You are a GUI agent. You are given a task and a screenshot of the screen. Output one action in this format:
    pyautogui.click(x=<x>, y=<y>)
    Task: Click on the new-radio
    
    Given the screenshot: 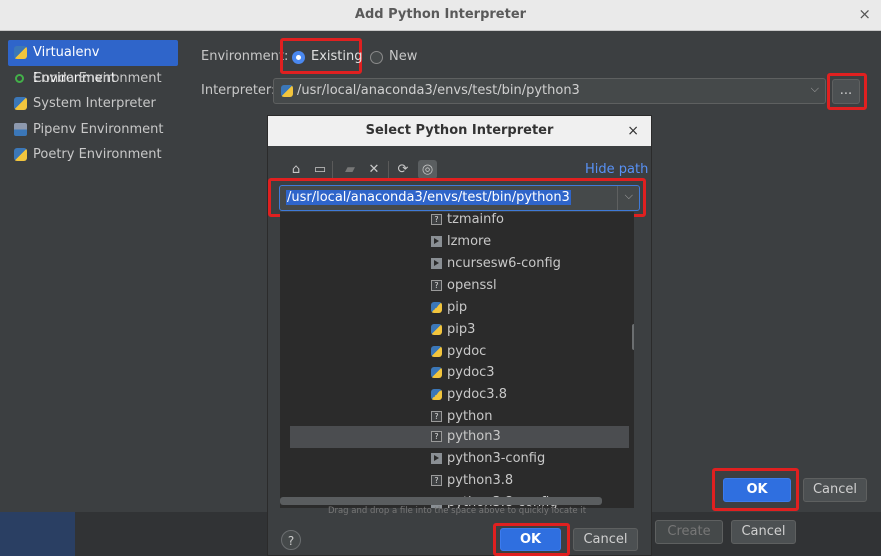 What is the action you would take?
    pyautogui.click(x=376, y=57)
    